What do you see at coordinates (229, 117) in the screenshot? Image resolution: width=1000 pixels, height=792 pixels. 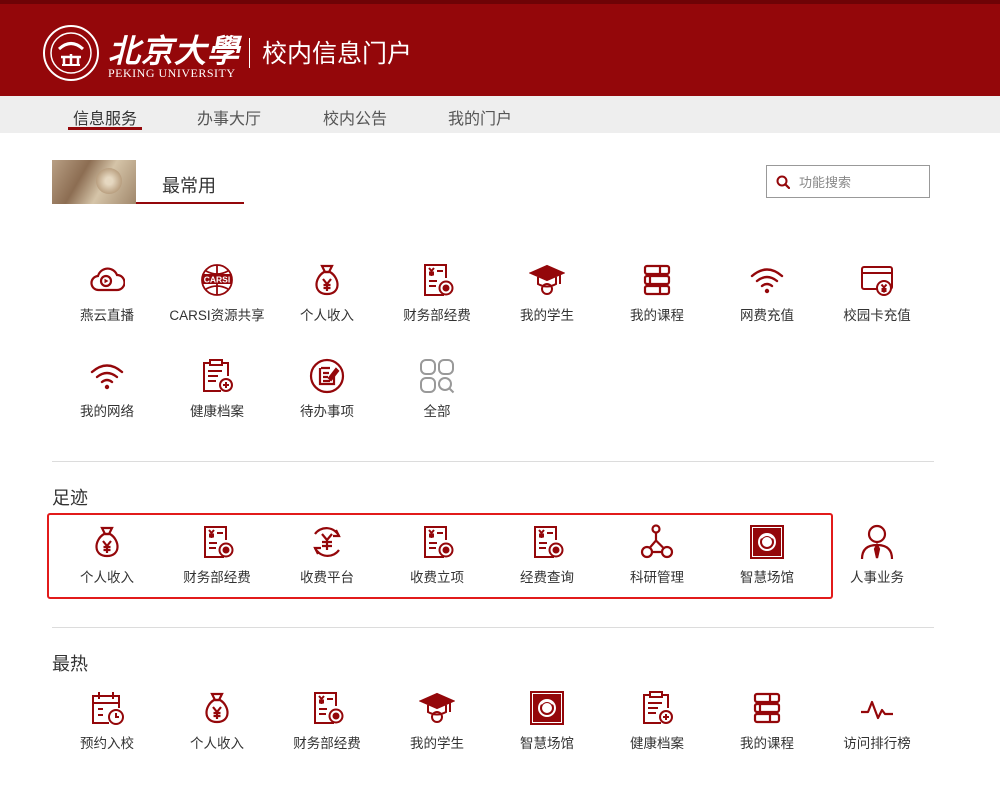 I see `nav-item-service-hall: 办事大厅` at bounding box center [229, 117].